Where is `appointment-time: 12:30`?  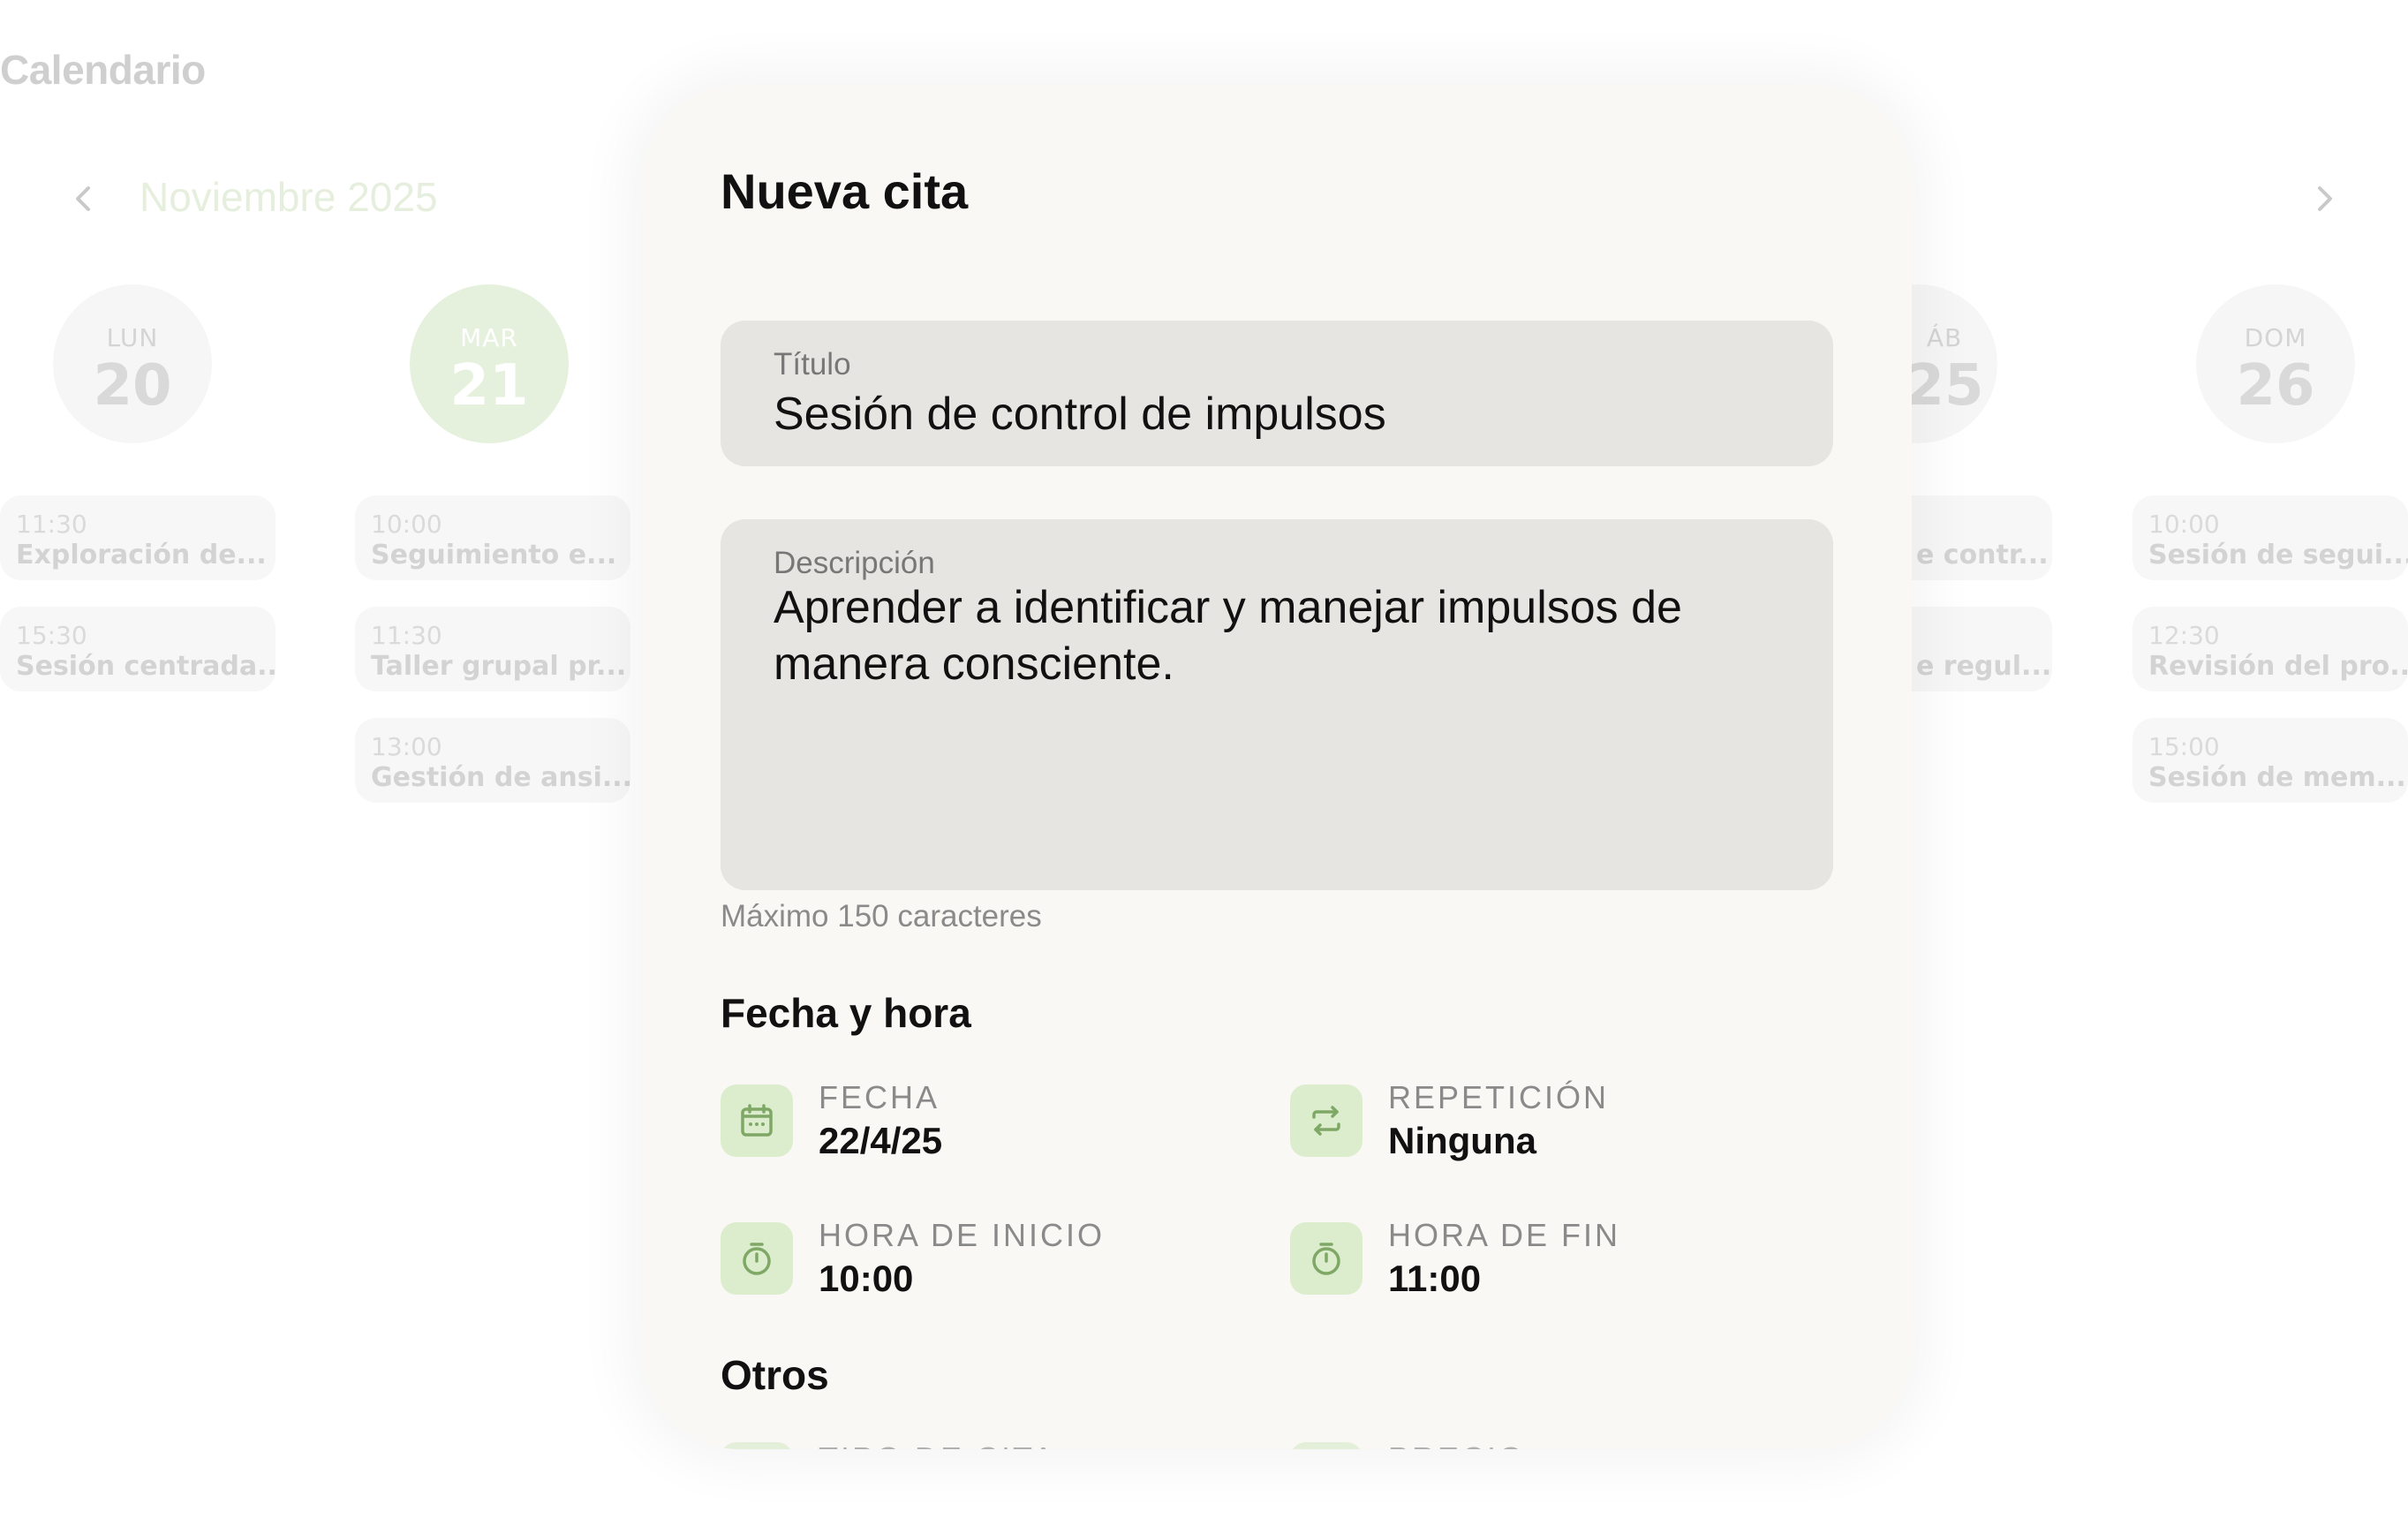
appointment-time: 12:30 is located at coordinates (2184, 635).